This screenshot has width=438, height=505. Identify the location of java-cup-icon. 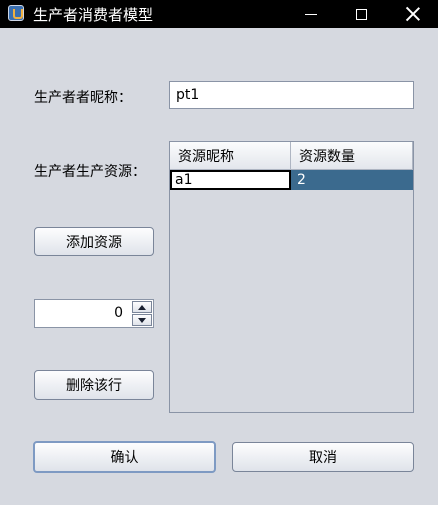
(16, 13).